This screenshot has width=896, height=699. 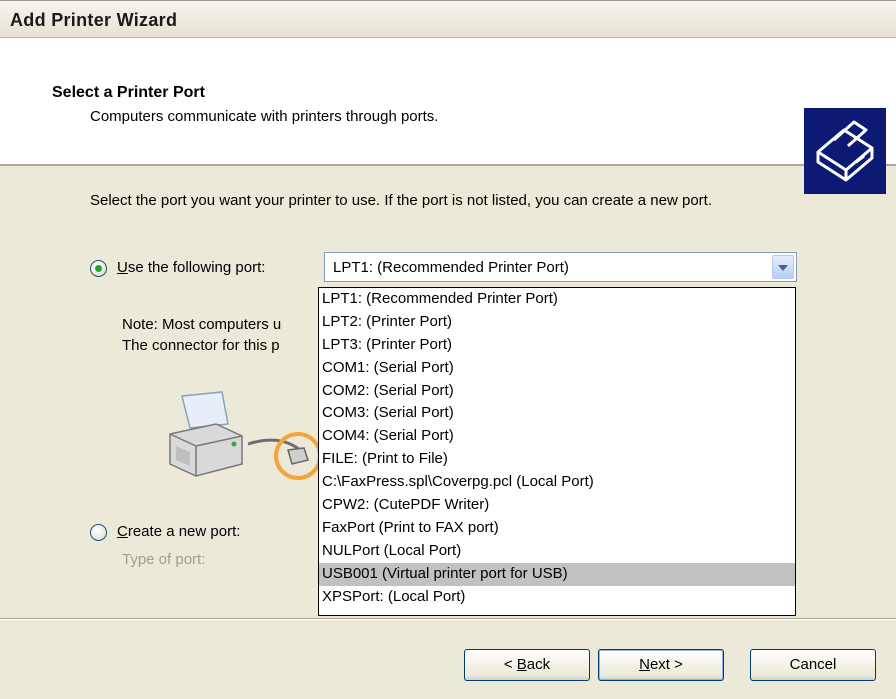 What do you see at coordinates (164, 559) in the screenshot?
I see `port-type-label: Type of port:` at bounding box center [164, 559].